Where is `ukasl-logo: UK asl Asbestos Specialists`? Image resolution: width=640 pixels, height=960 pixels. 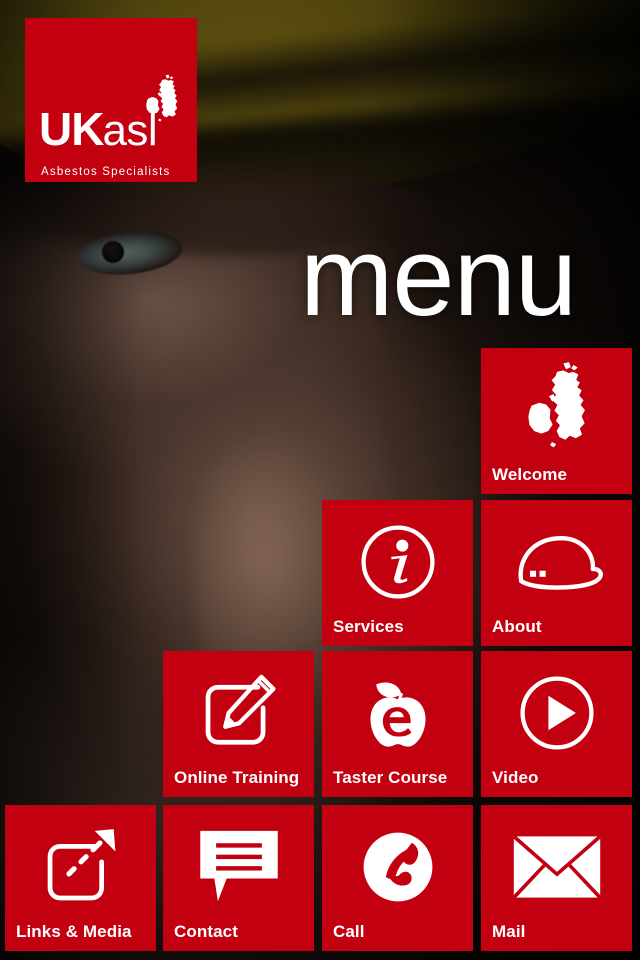 ukasl-logo: UK asl Asbestos Specialists is located at coordinates (111, 100).